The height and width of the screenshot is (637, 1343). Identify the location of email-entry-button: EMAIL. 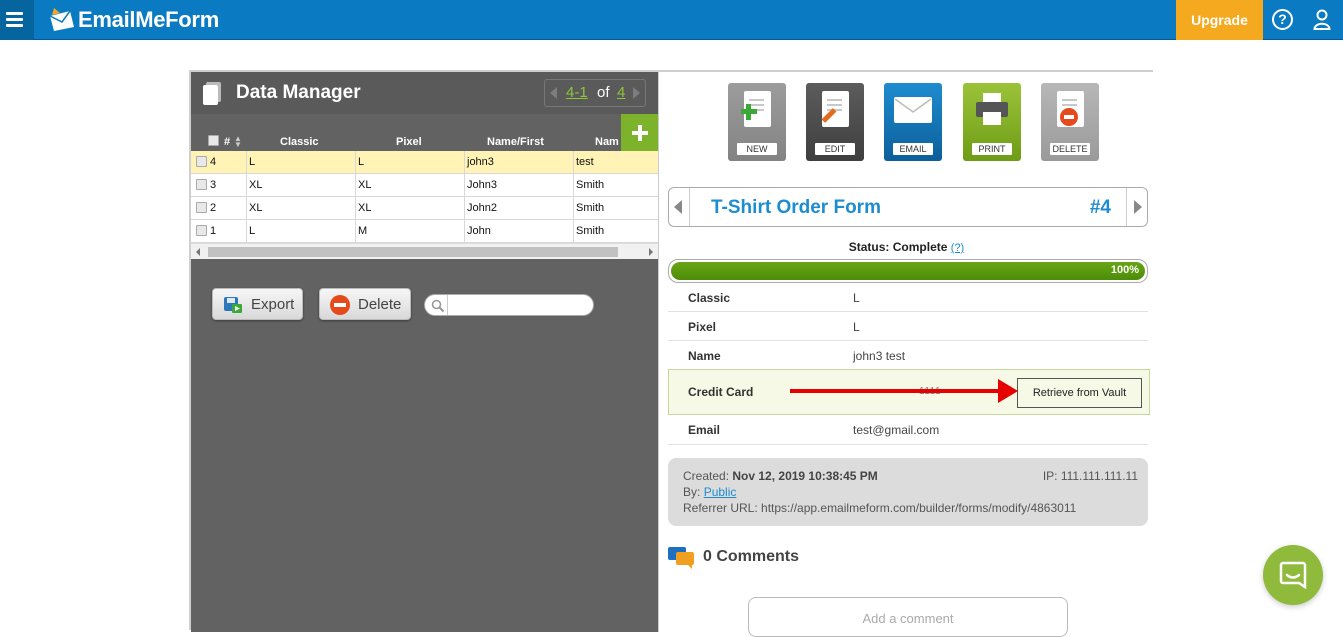
(913, 122).